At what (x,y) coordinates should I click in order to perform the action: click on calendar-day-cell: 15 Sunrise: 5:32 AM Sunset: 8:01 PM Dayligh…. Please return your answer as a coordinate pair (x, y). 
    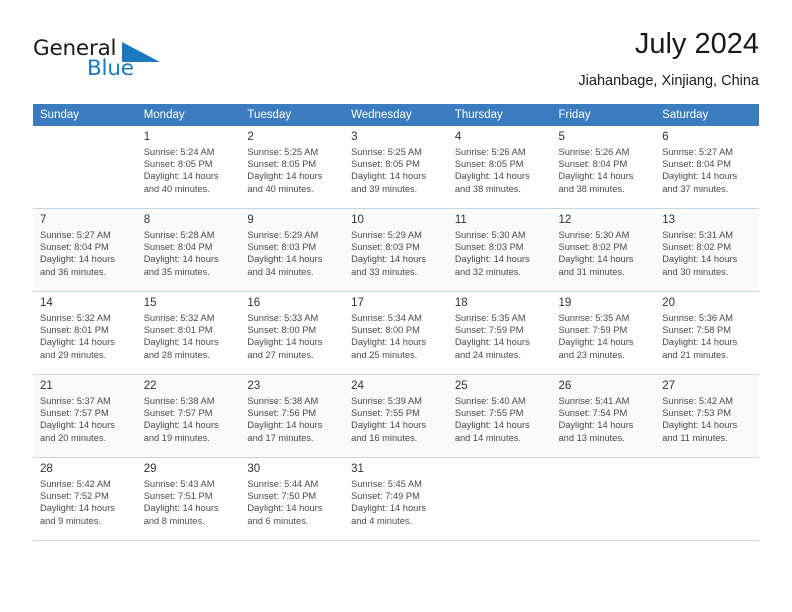
    Looking at the image, I should click on (188, 333).